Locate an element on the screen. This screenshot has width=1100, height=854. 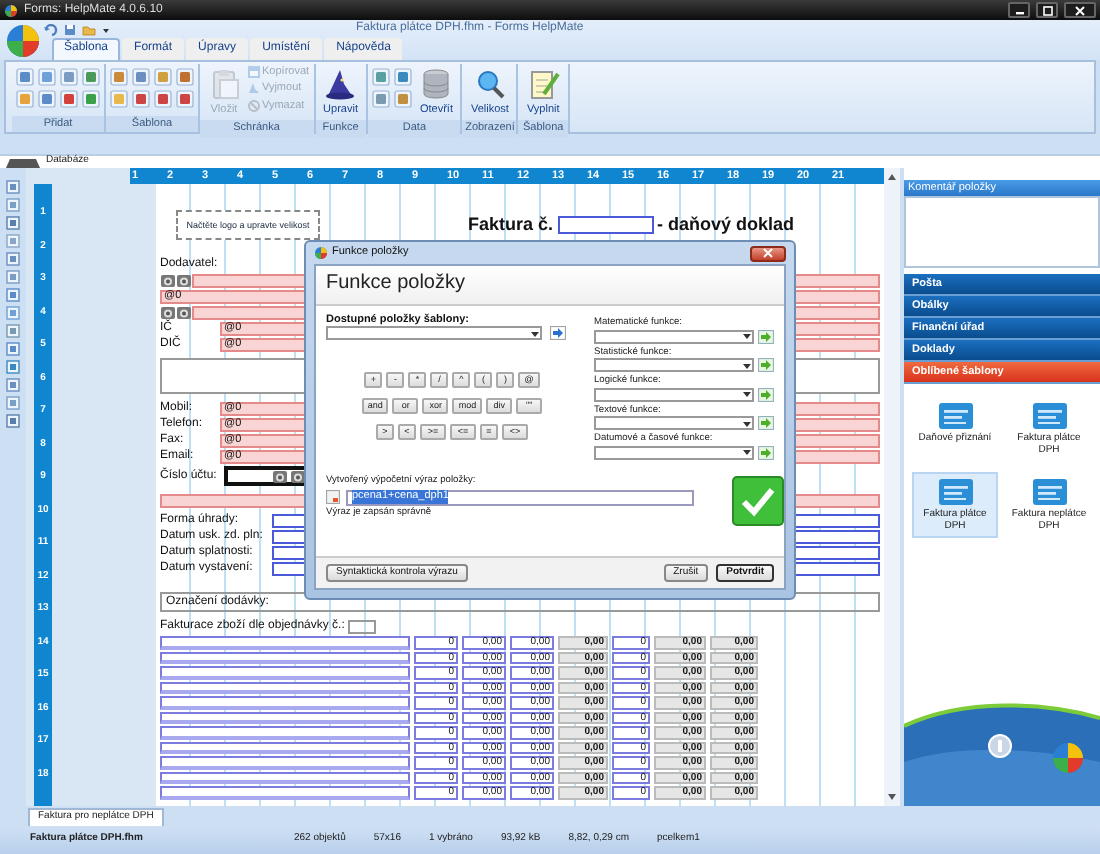
invoice-title: Faktura č. is located at coordinates (511, 225).